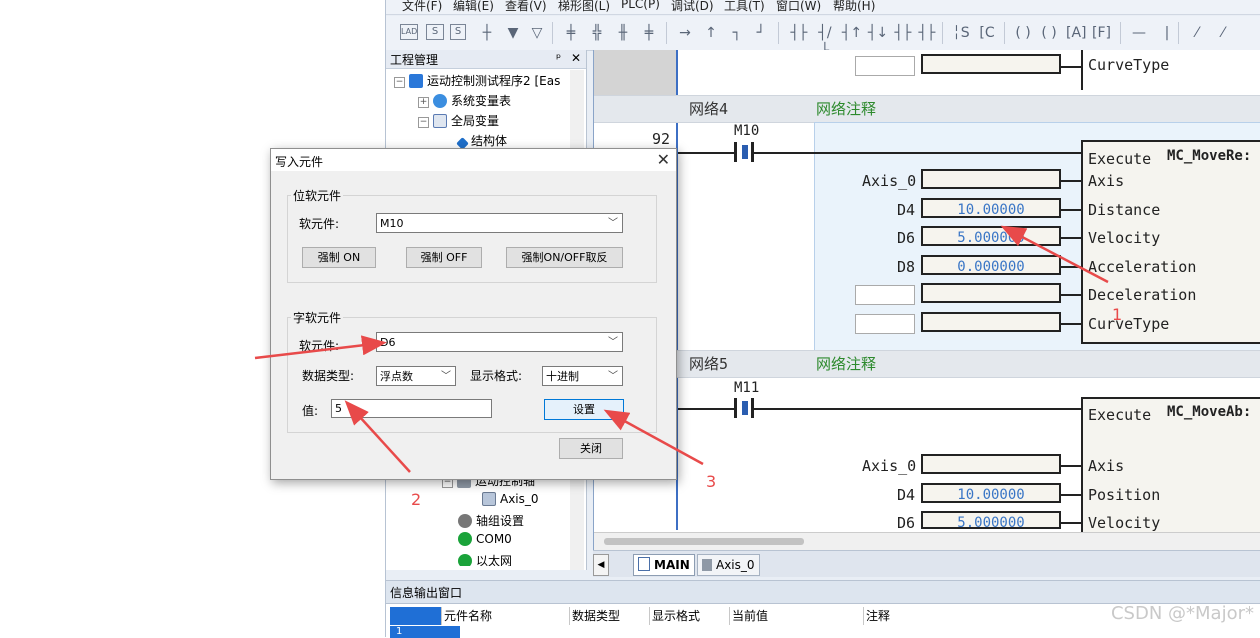 The height and width of the screenshot is (638, 1260). What do you see at coordinates (537, 33) in the screenshot?
I see `arrow-down-outline-icon: ▽` at bounding box center [537, 33].